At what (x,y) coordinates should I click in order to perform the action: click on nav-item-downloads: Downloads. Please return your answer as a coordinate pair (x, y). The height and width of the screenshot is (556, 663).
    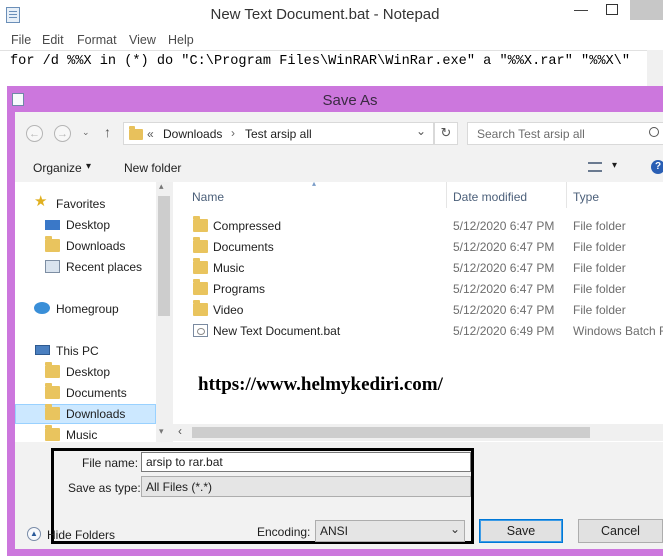
    Looking at the image, I should click on (85, 246).